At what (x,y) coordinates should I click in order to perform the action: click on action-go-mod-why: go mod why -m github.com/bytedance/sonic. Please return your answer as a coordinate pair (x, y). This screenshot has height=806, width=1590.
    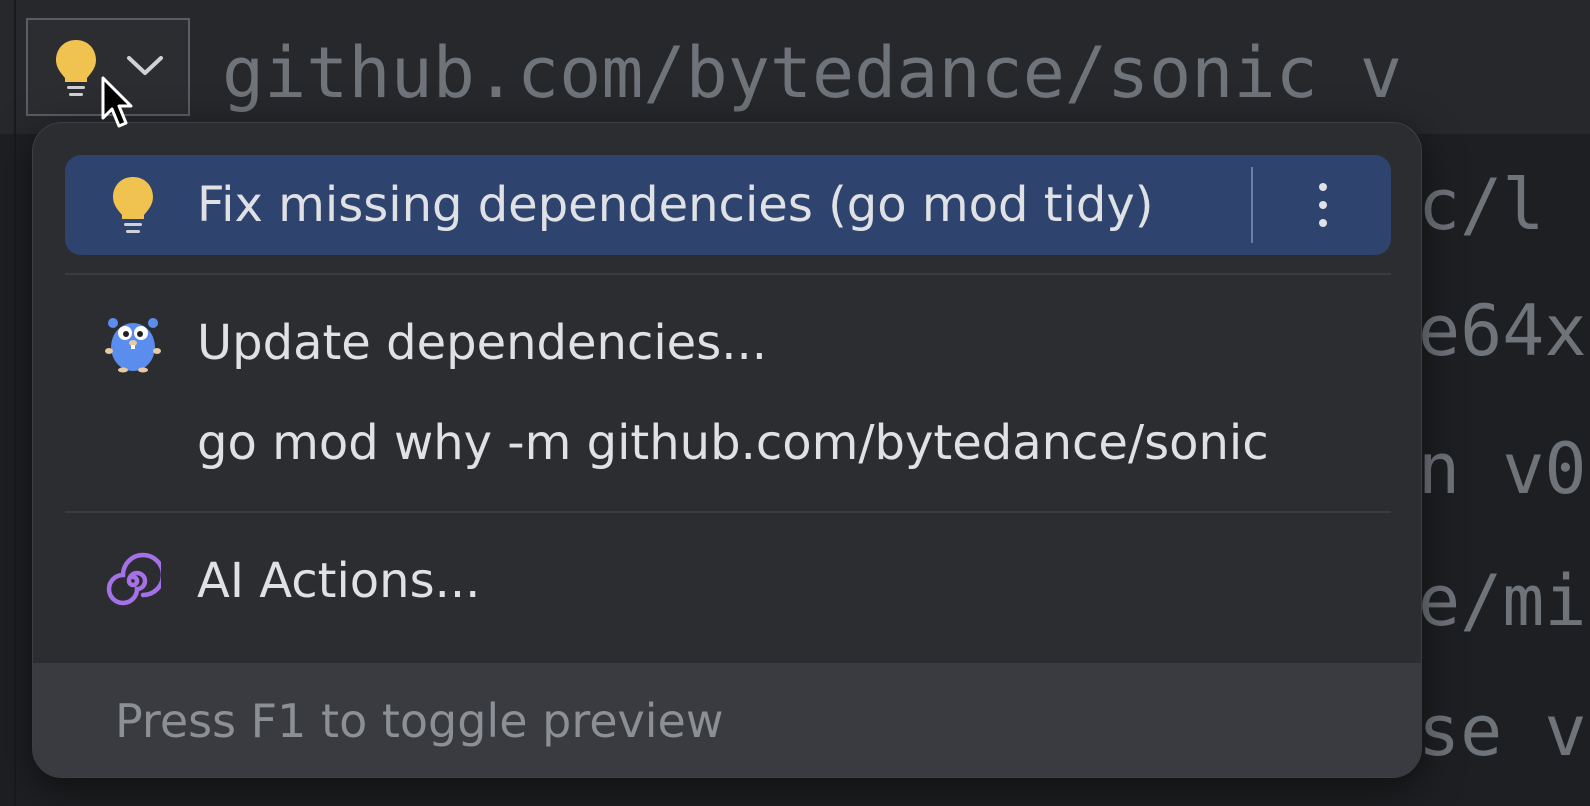
    Looking at the image, I should click on (728, 443).